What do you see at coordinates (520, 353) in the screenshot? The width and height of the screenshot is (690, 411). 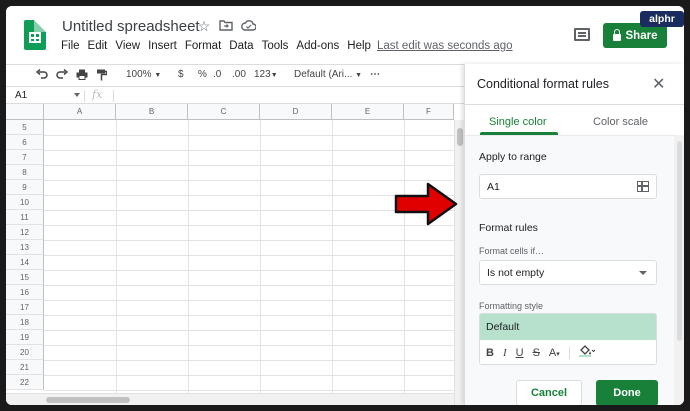 I see `underline-button: U` at bounding box center [520, 353].